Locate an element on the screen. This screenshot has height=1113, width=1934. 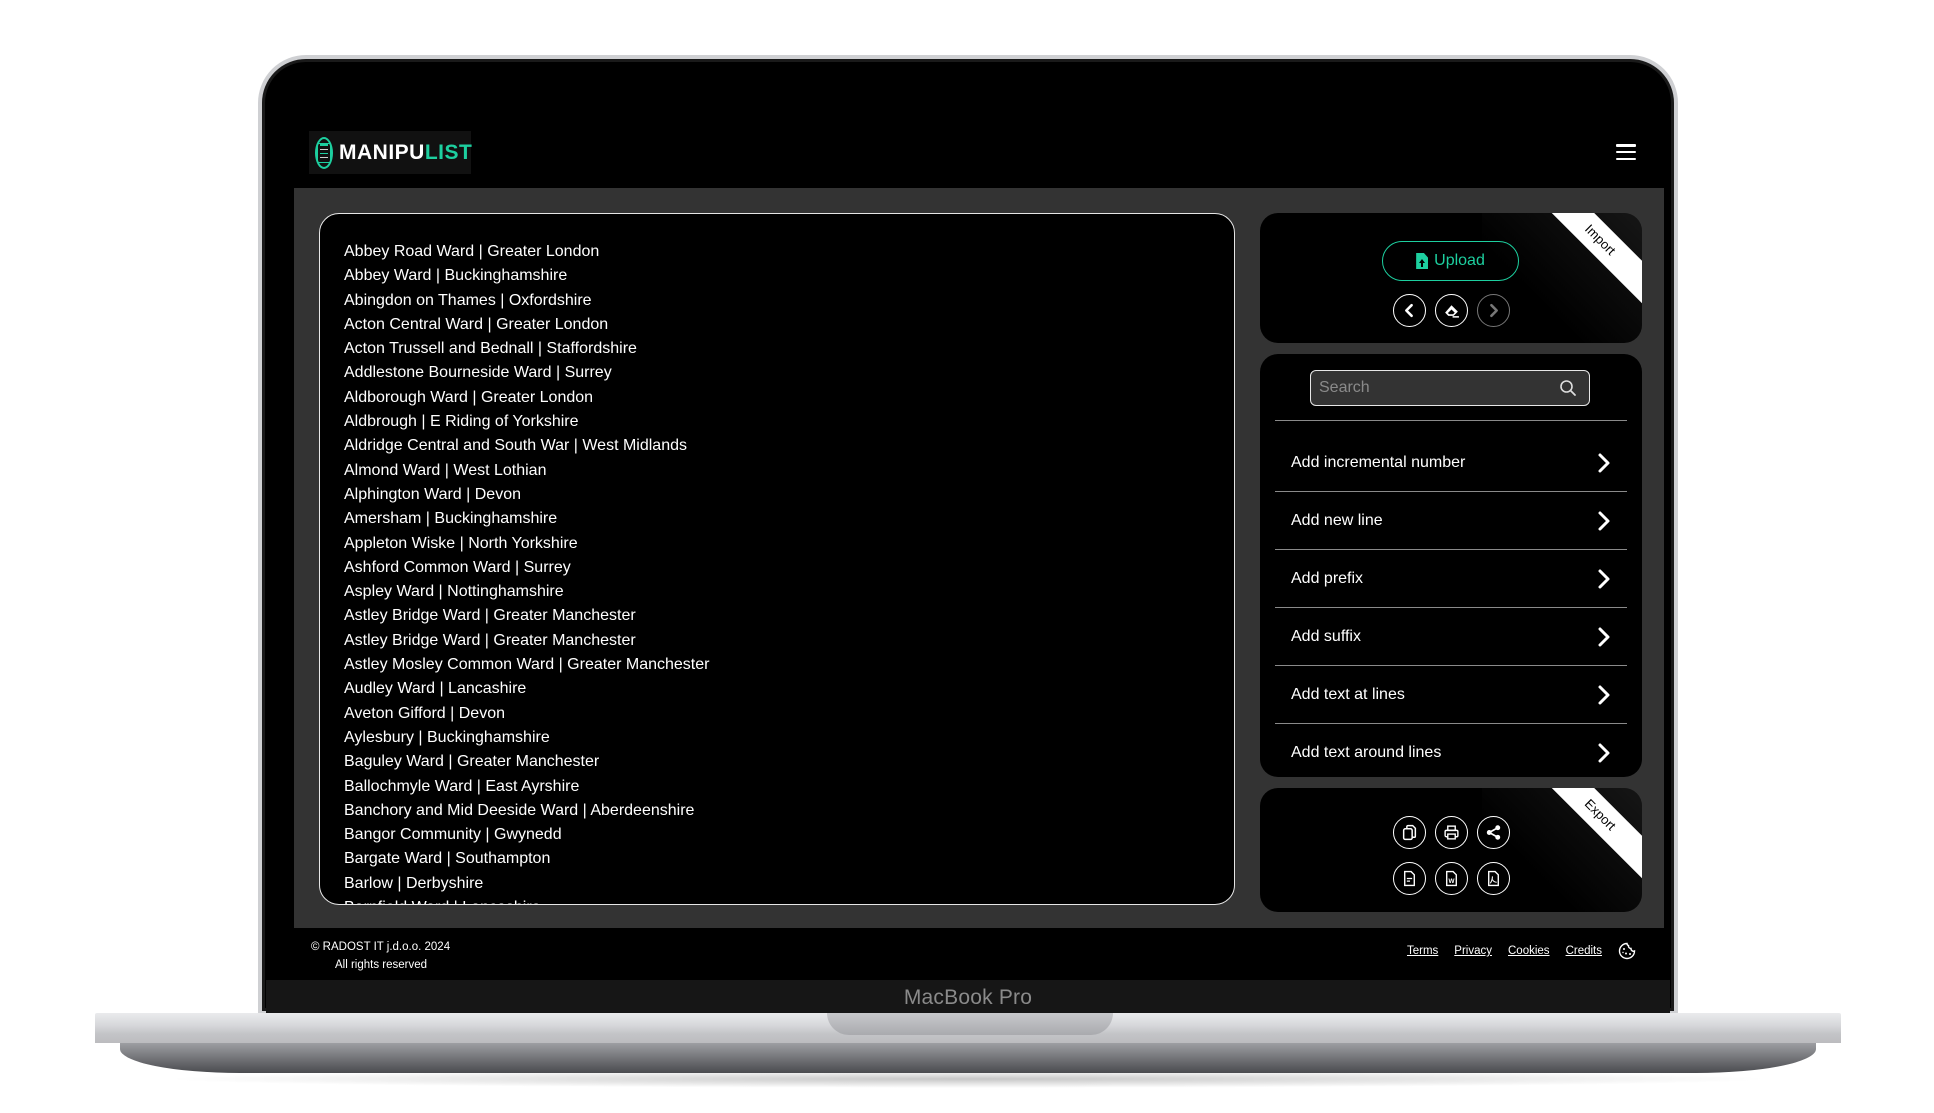
footer-link-cookies: Cookies is located at coordinates (1529, 951).